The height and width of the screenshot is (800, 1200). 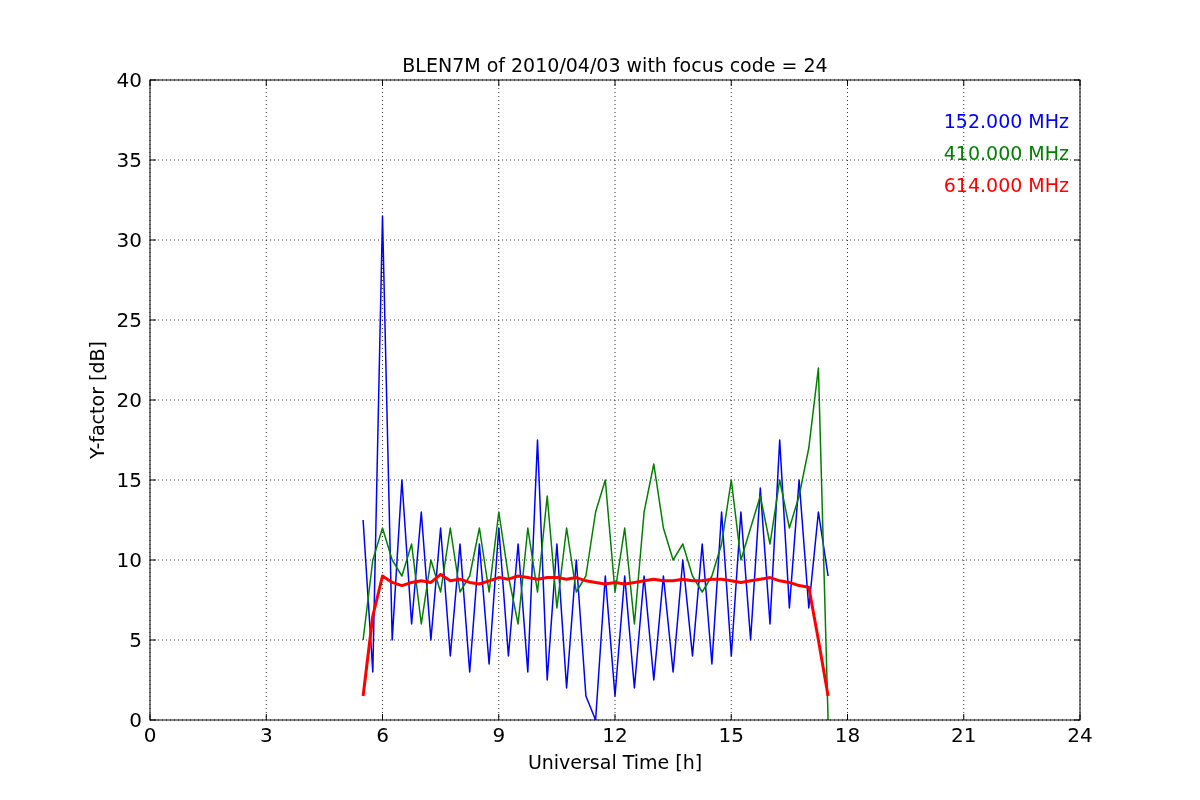 What do you see at coordinates (615, 735) in the screenshot?
I see `x-tick-label: 12` at bounding box center [615, 735].